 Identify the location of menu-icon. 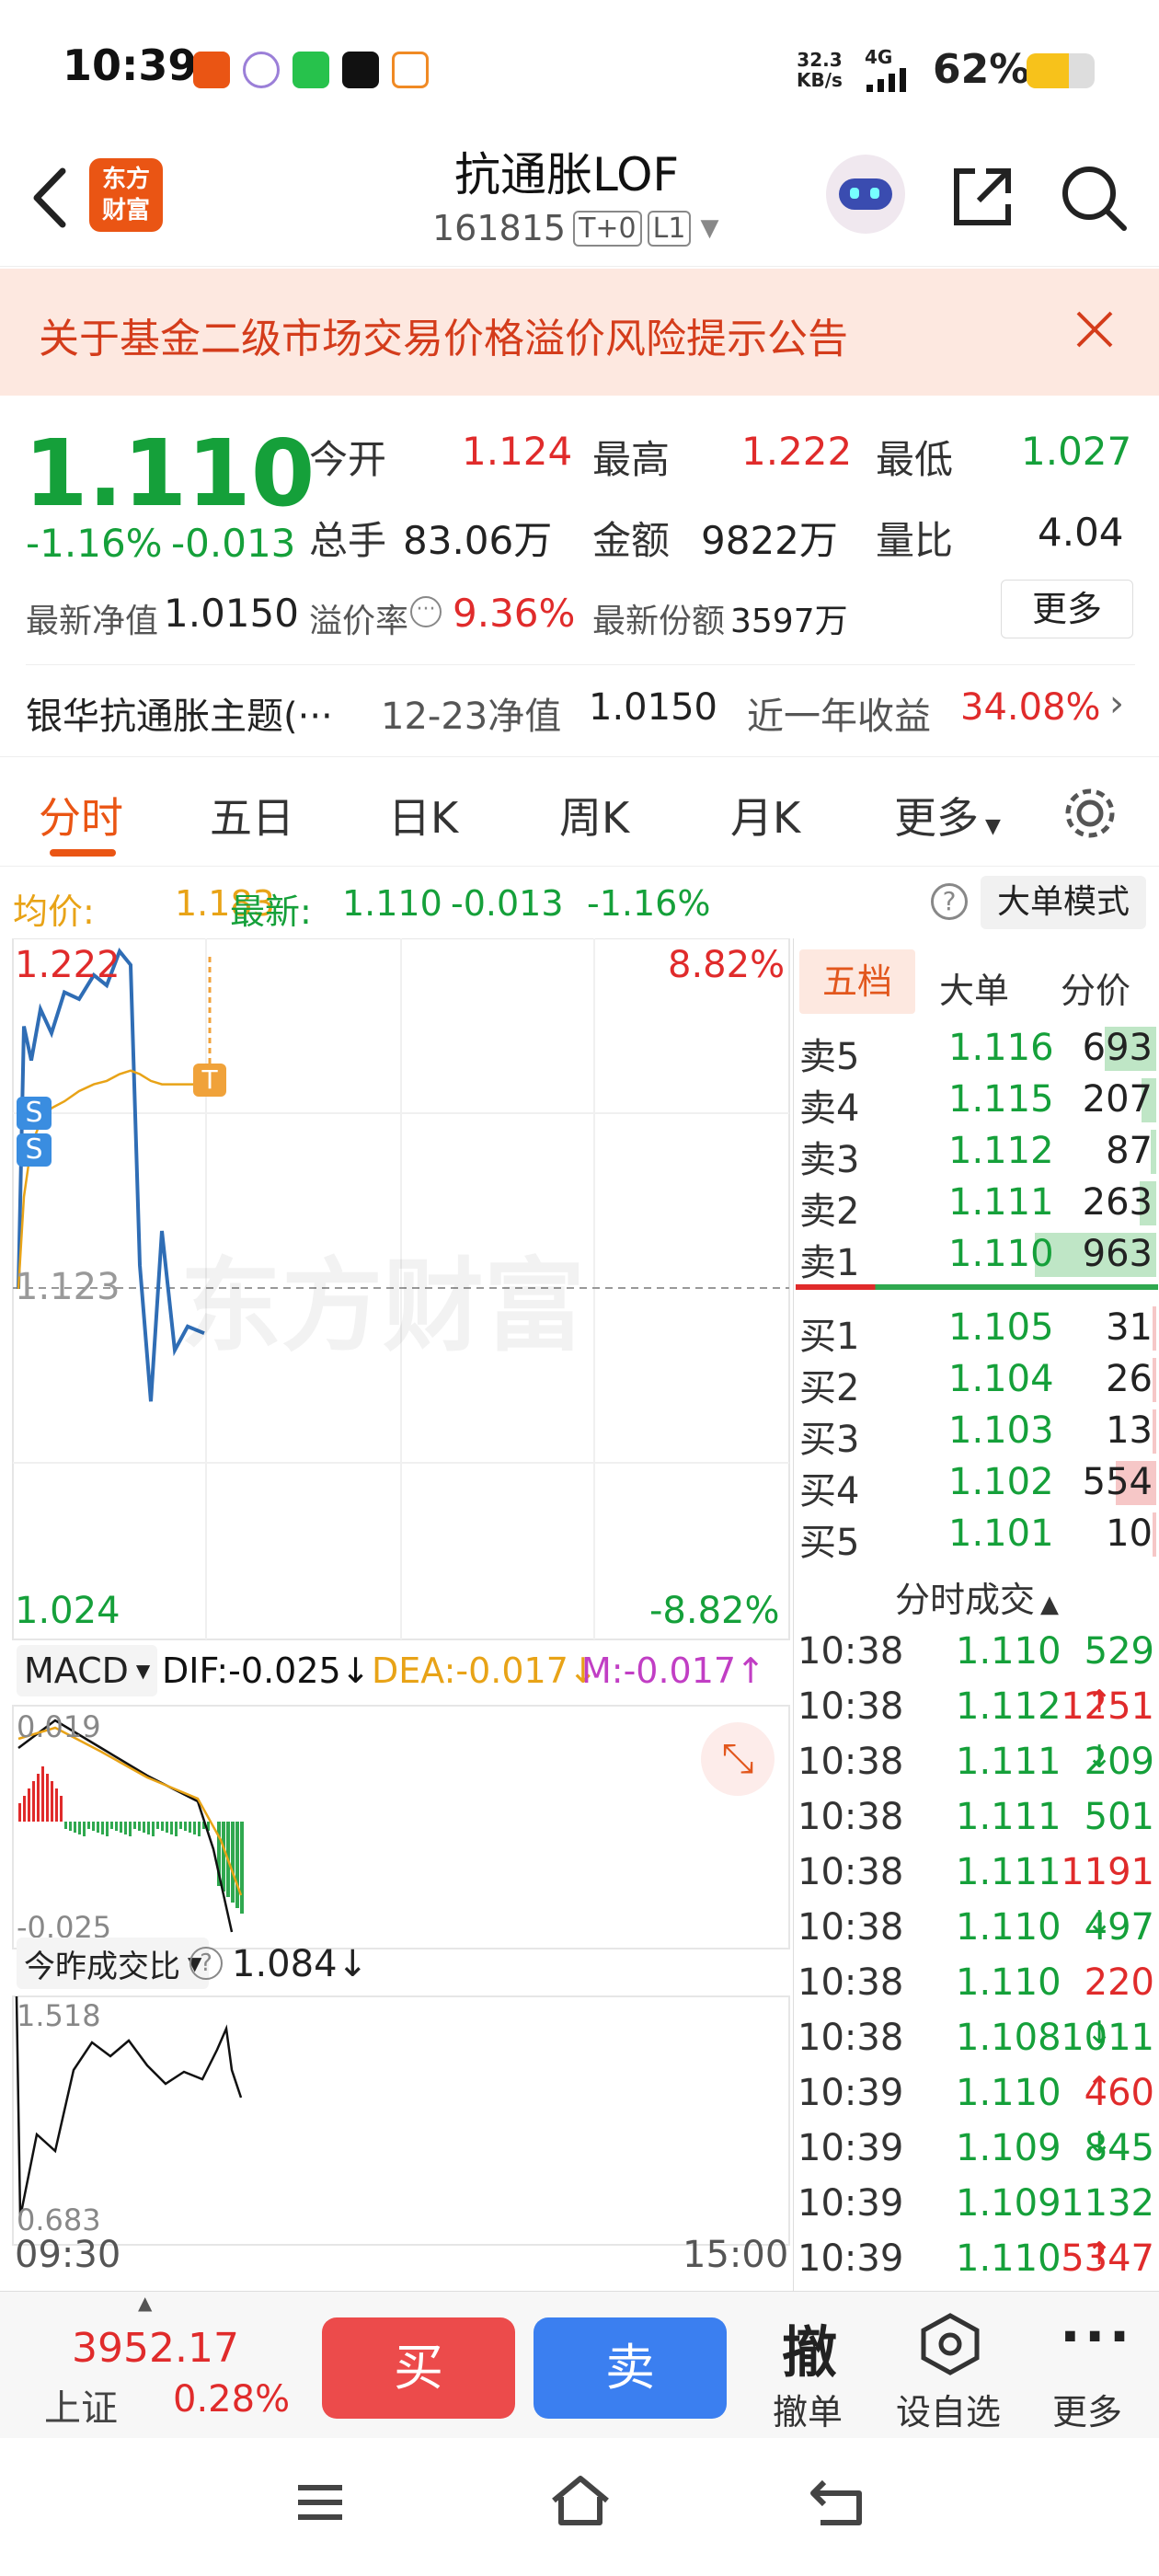
(320, 2502).